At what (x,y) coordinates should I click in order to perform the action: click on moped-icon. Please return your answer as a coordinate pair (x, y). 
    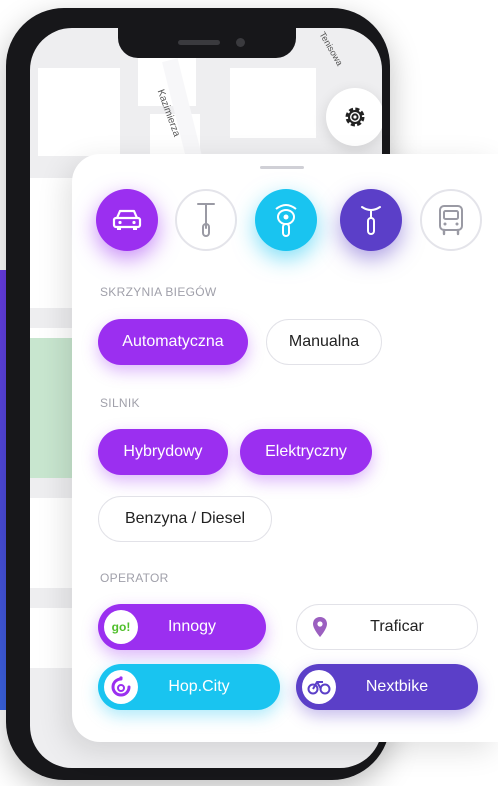
    Looking at the image, I should click on (286, 220).